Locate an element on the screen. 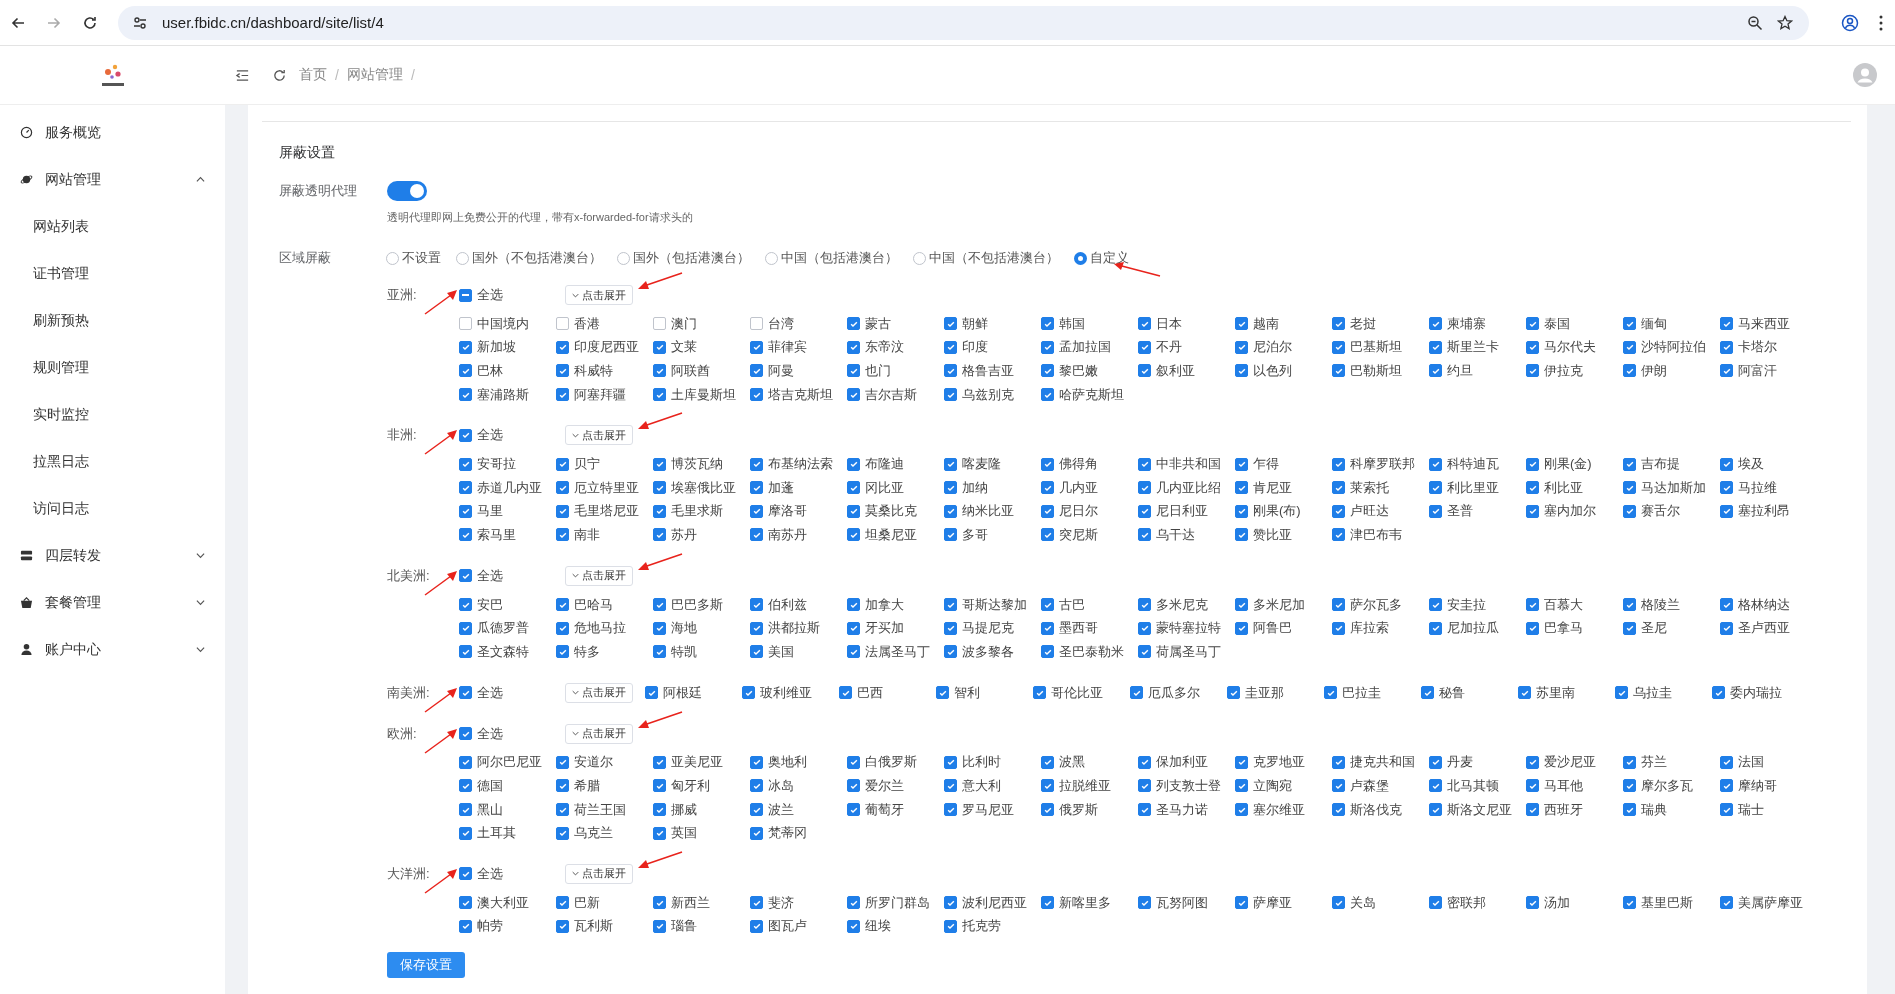 The height and width of the screenshot is (994, 1895). country-checkbox: 奥地利 is located at coordinates (798, 762).